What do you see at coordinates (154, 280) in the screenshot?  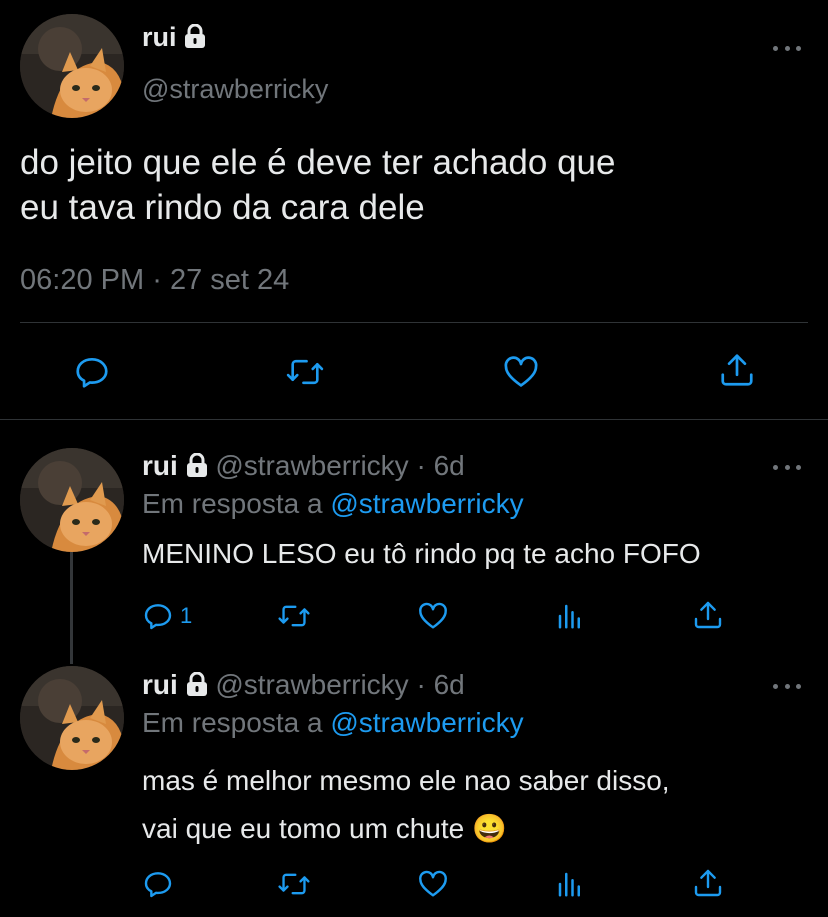 I see `tweet-timestamp: 06:20 PM · 27 set 24` at bounding box center [154, 280].